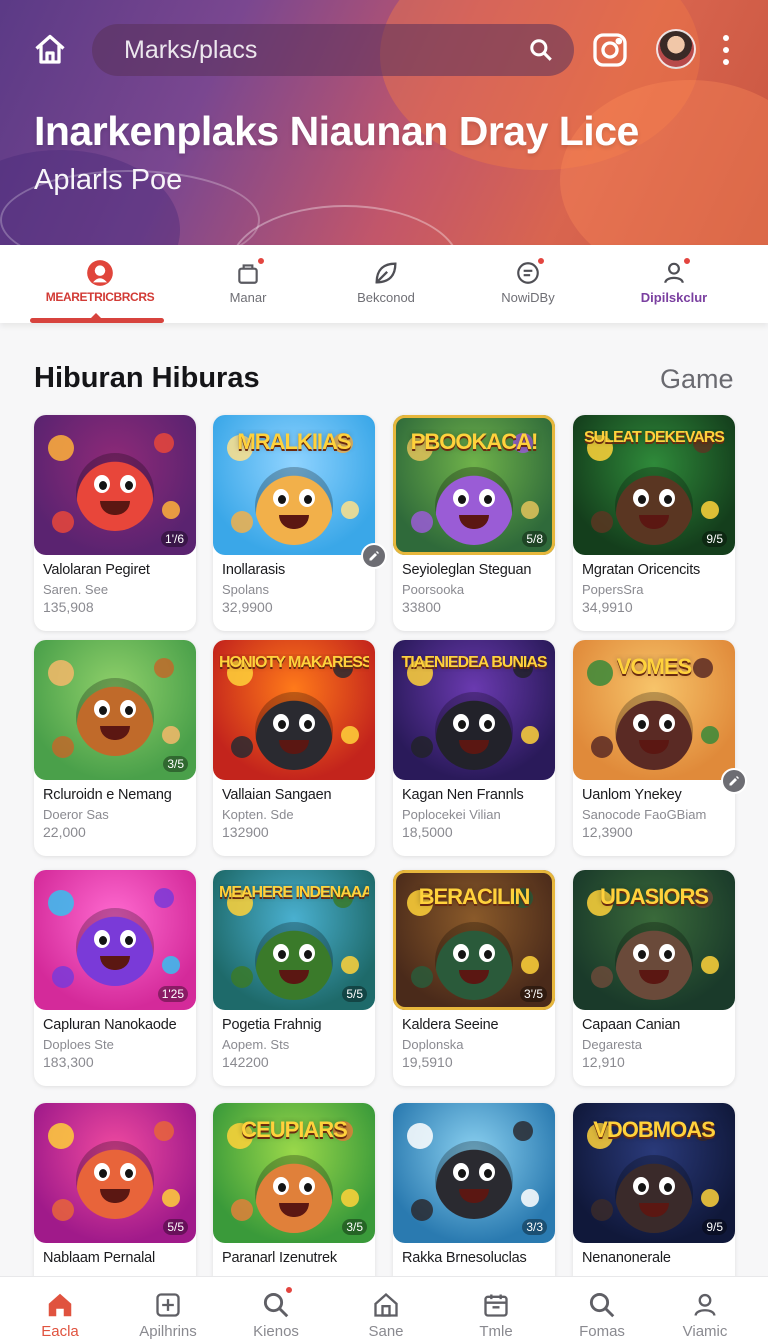  Describe the element at coordinates (294, 441) in the screenshot. I see `game-logo-text: MRALKIIAS` at that location.